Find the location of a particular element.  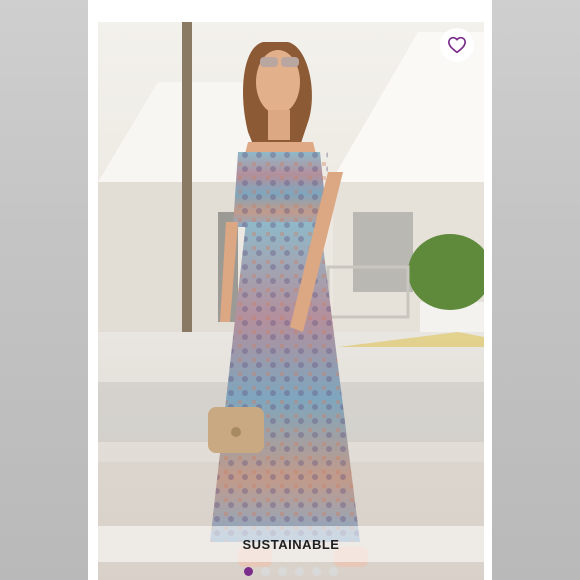

sustainable-badge: SUSTAINABLE is located at coordinates (291, 544).